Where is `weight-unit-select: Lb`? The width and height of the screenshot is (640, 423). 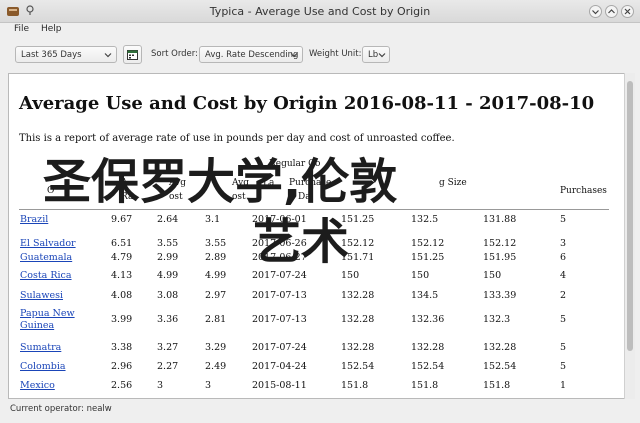
weight-unit-select: Lb is located at coordinates (376, 54).